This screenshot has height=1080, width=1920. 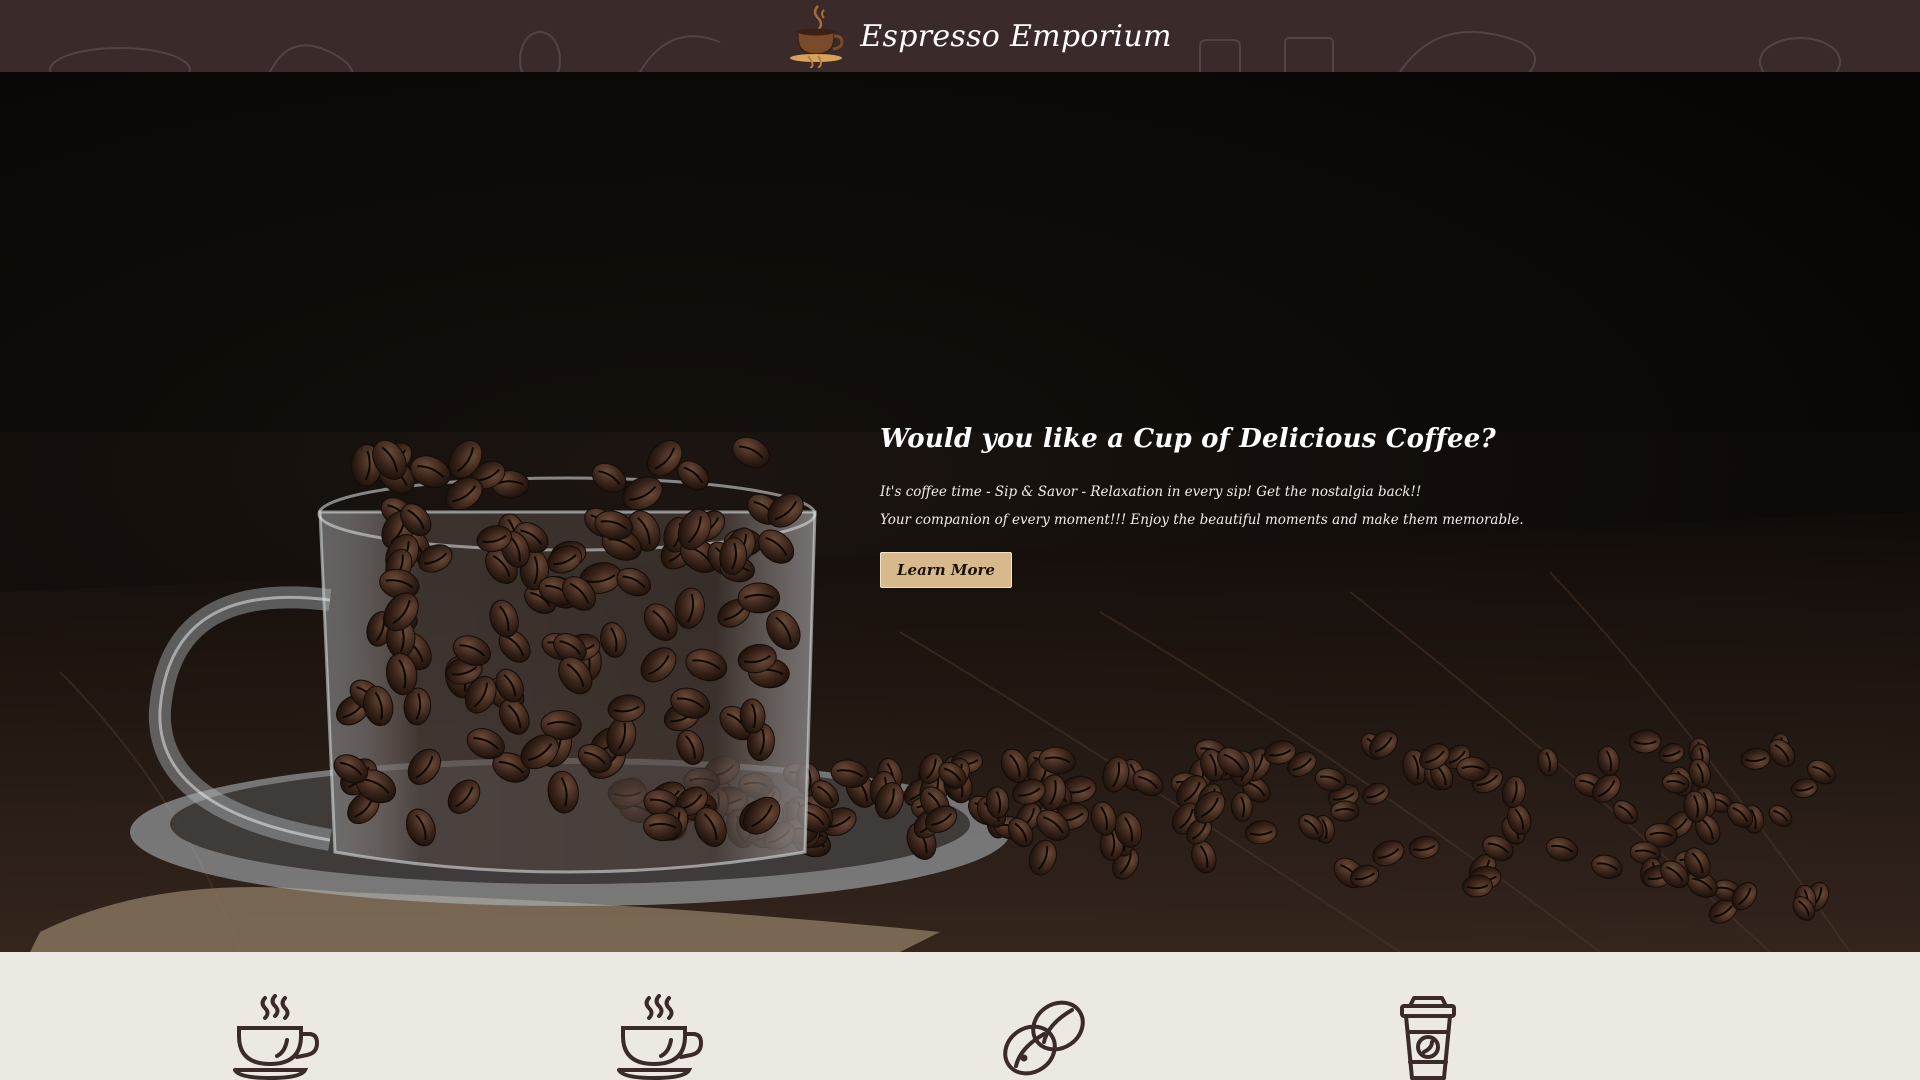 I want to click on hot-coffee-mug-icon, so click(x=660, y=1037).